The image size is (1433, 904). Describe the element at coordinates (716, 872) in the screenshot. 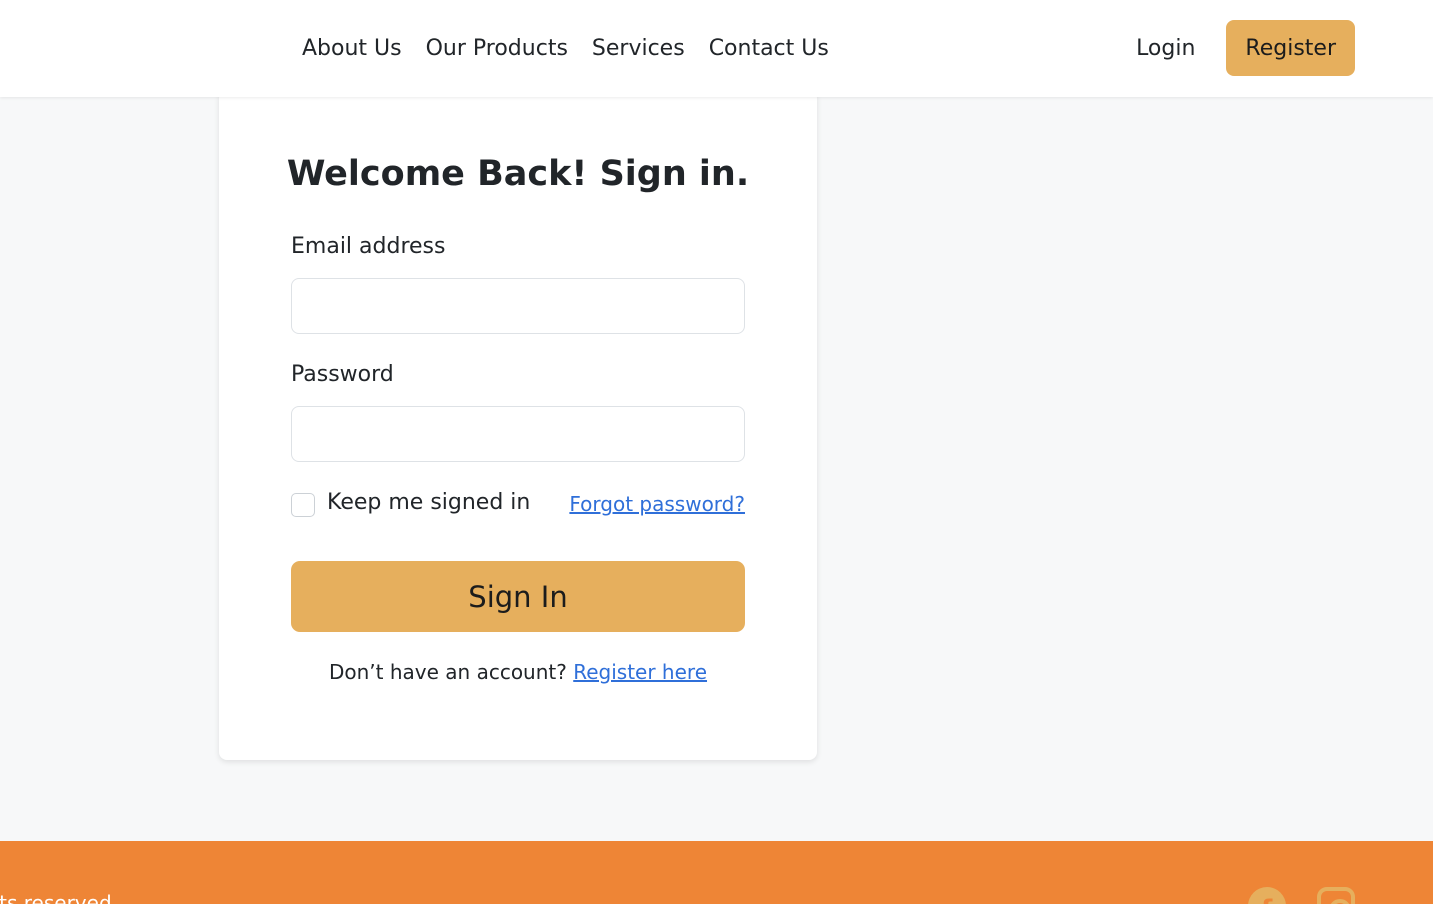

I see `footer: rights reserved f` at that location.